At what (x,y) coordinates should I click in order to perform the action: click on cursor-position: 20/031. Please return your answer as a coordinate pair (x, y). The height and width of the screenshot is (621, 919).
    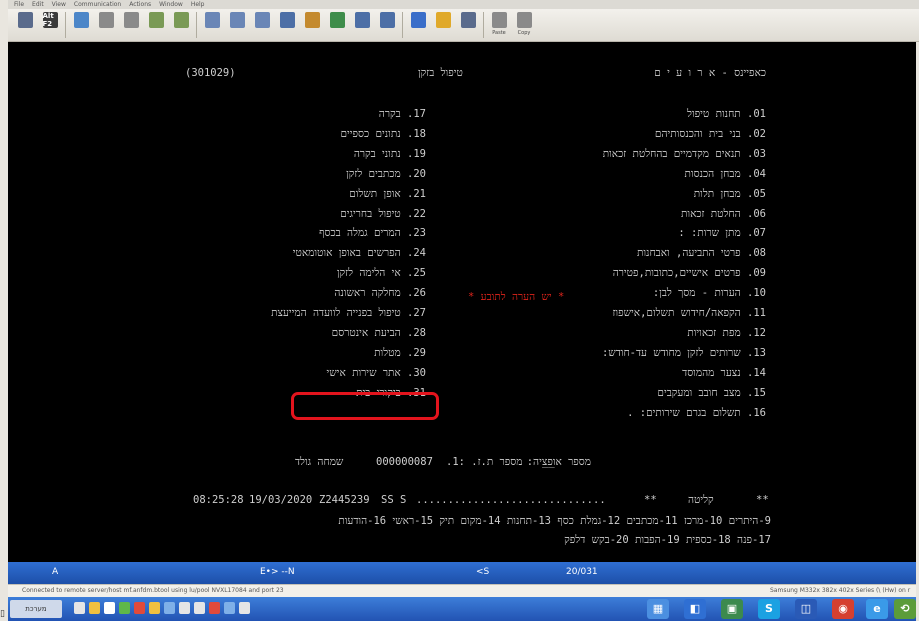
    Looking at the image, I should click on (582, 572).